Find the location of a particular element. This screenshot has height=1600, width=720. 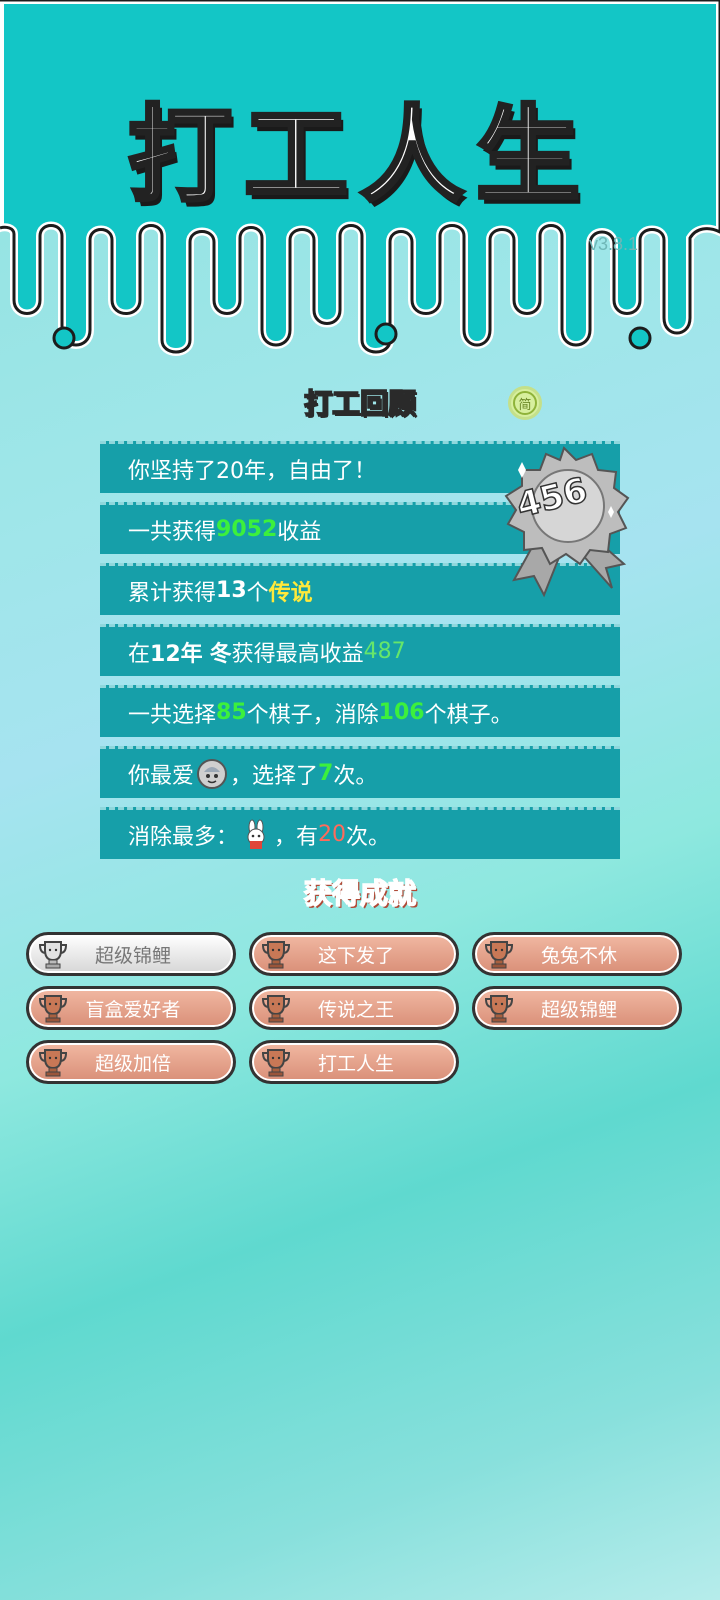

legendary-count: 13 is located at coordinates (231, 590).